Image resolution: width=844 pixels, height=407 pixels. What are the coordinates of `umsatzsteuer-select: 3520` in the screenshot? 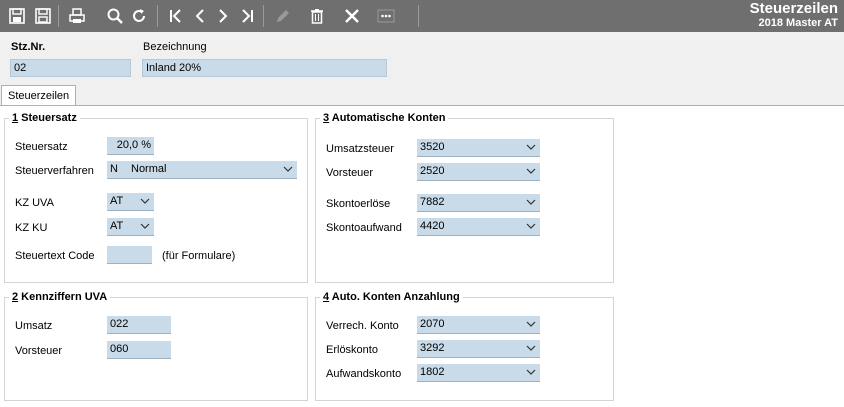 It's located at (478, 148).